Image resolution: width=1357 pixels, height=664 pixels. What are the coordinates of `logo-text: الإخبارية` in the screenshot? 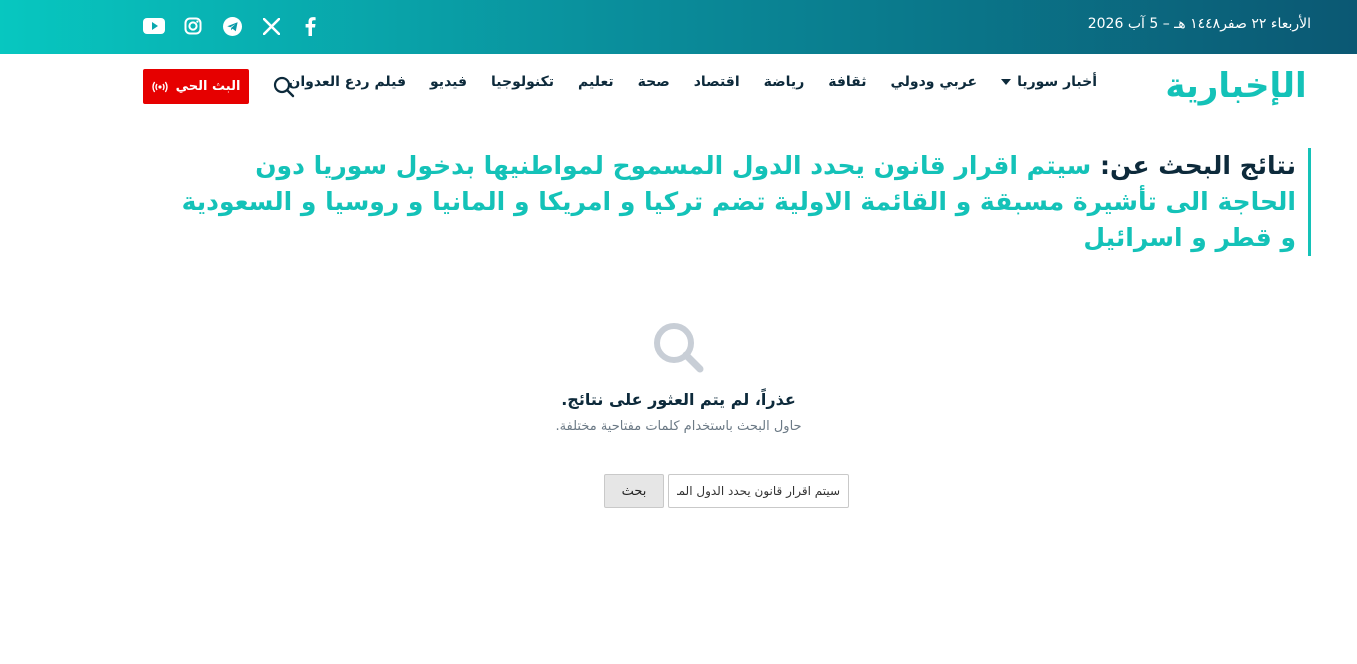 It's located at (1236, 86).